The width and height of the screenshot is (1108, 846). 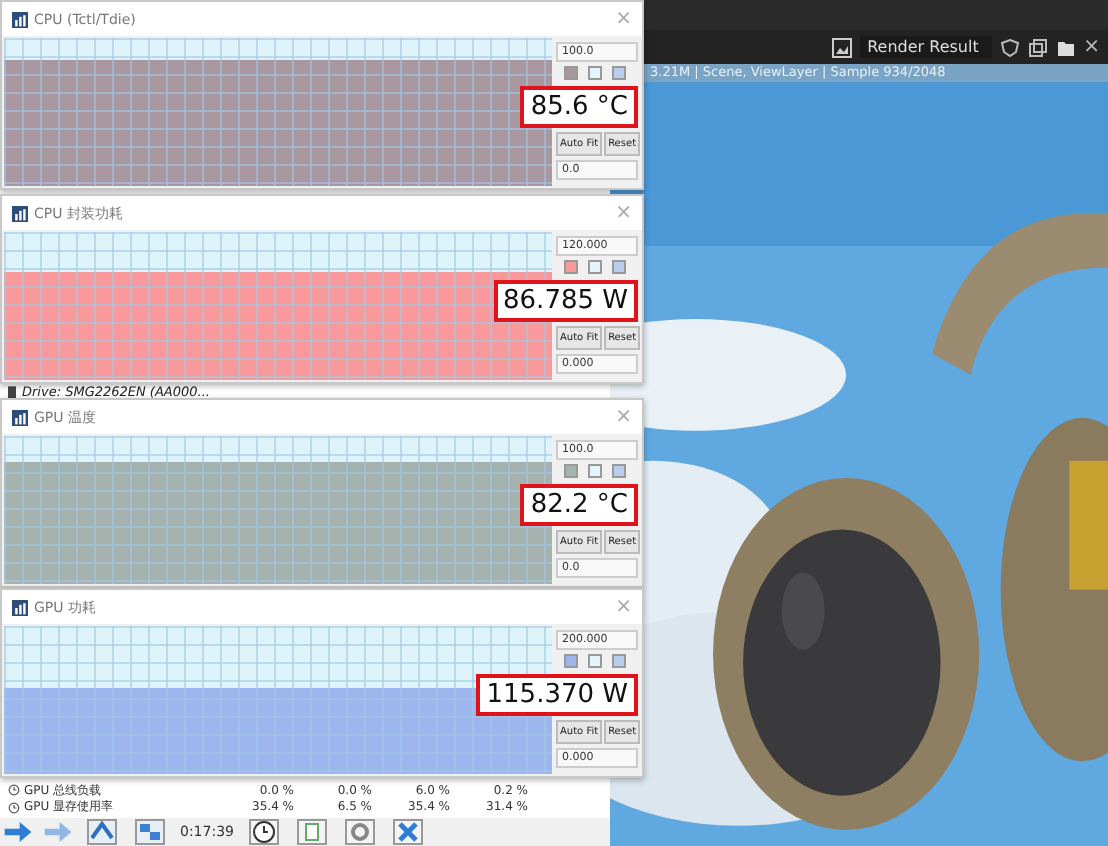 What do you see at coordinates (12, 392) in the screenshot?
I see `drive-icon` at bounding box center [12, 392].